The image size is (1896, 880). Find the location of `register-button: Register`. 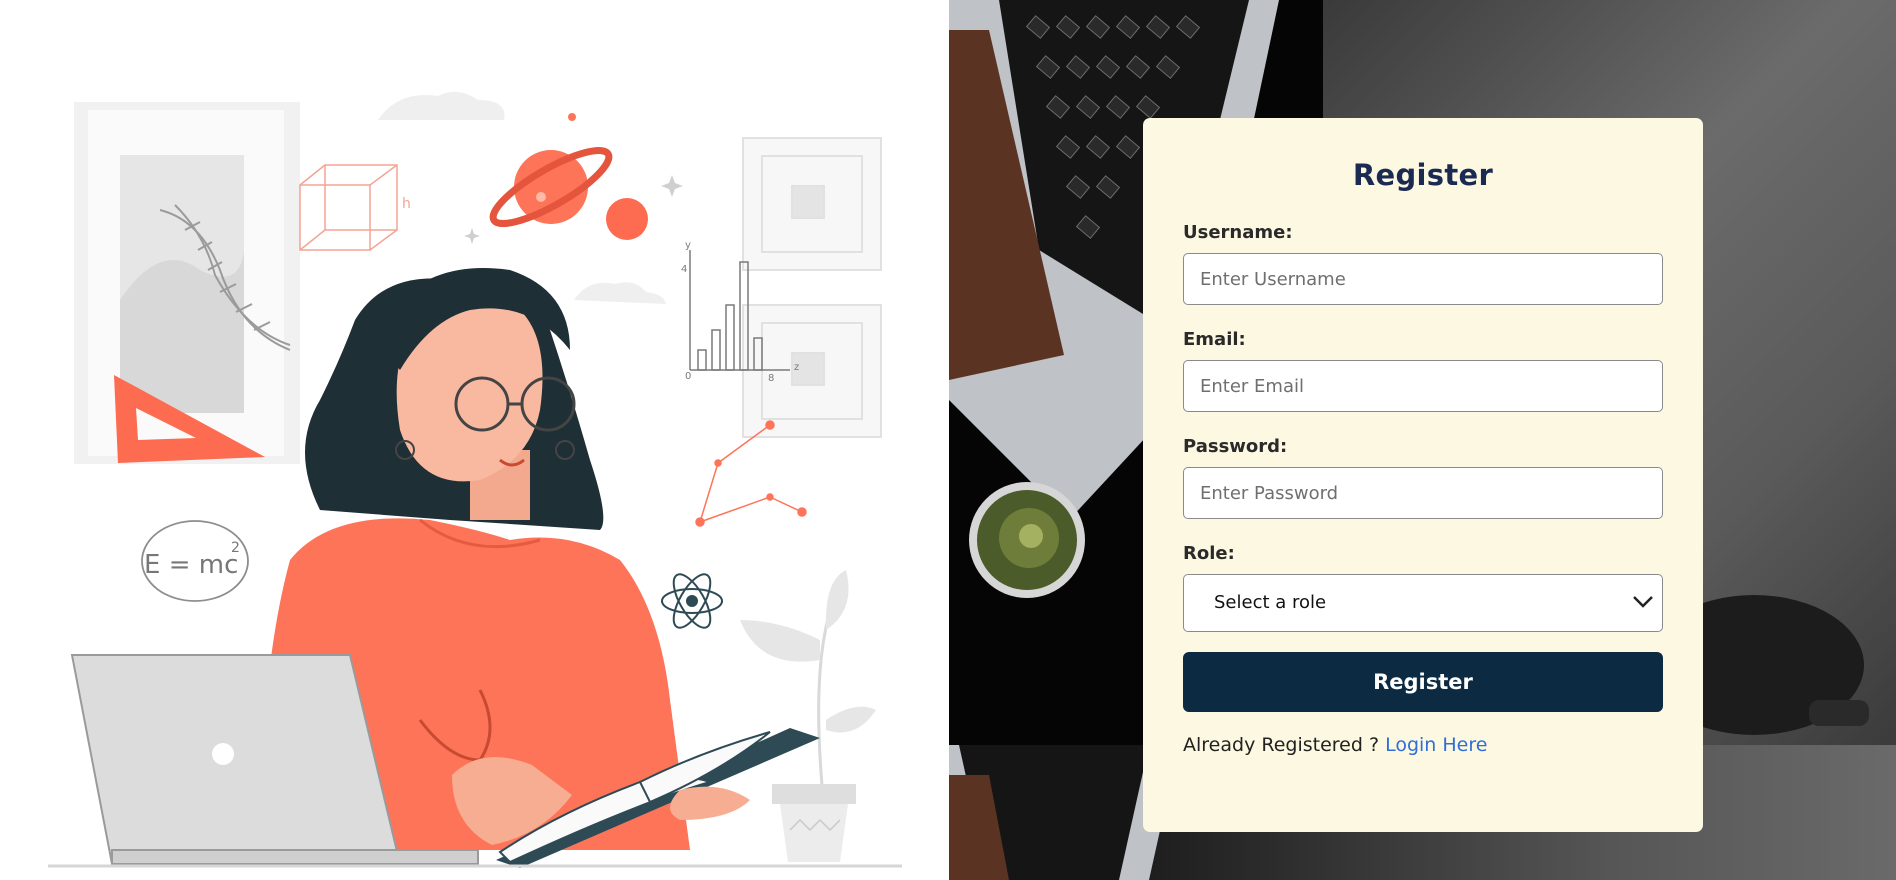

register-button: Register is located at coordinates (1423, 682).